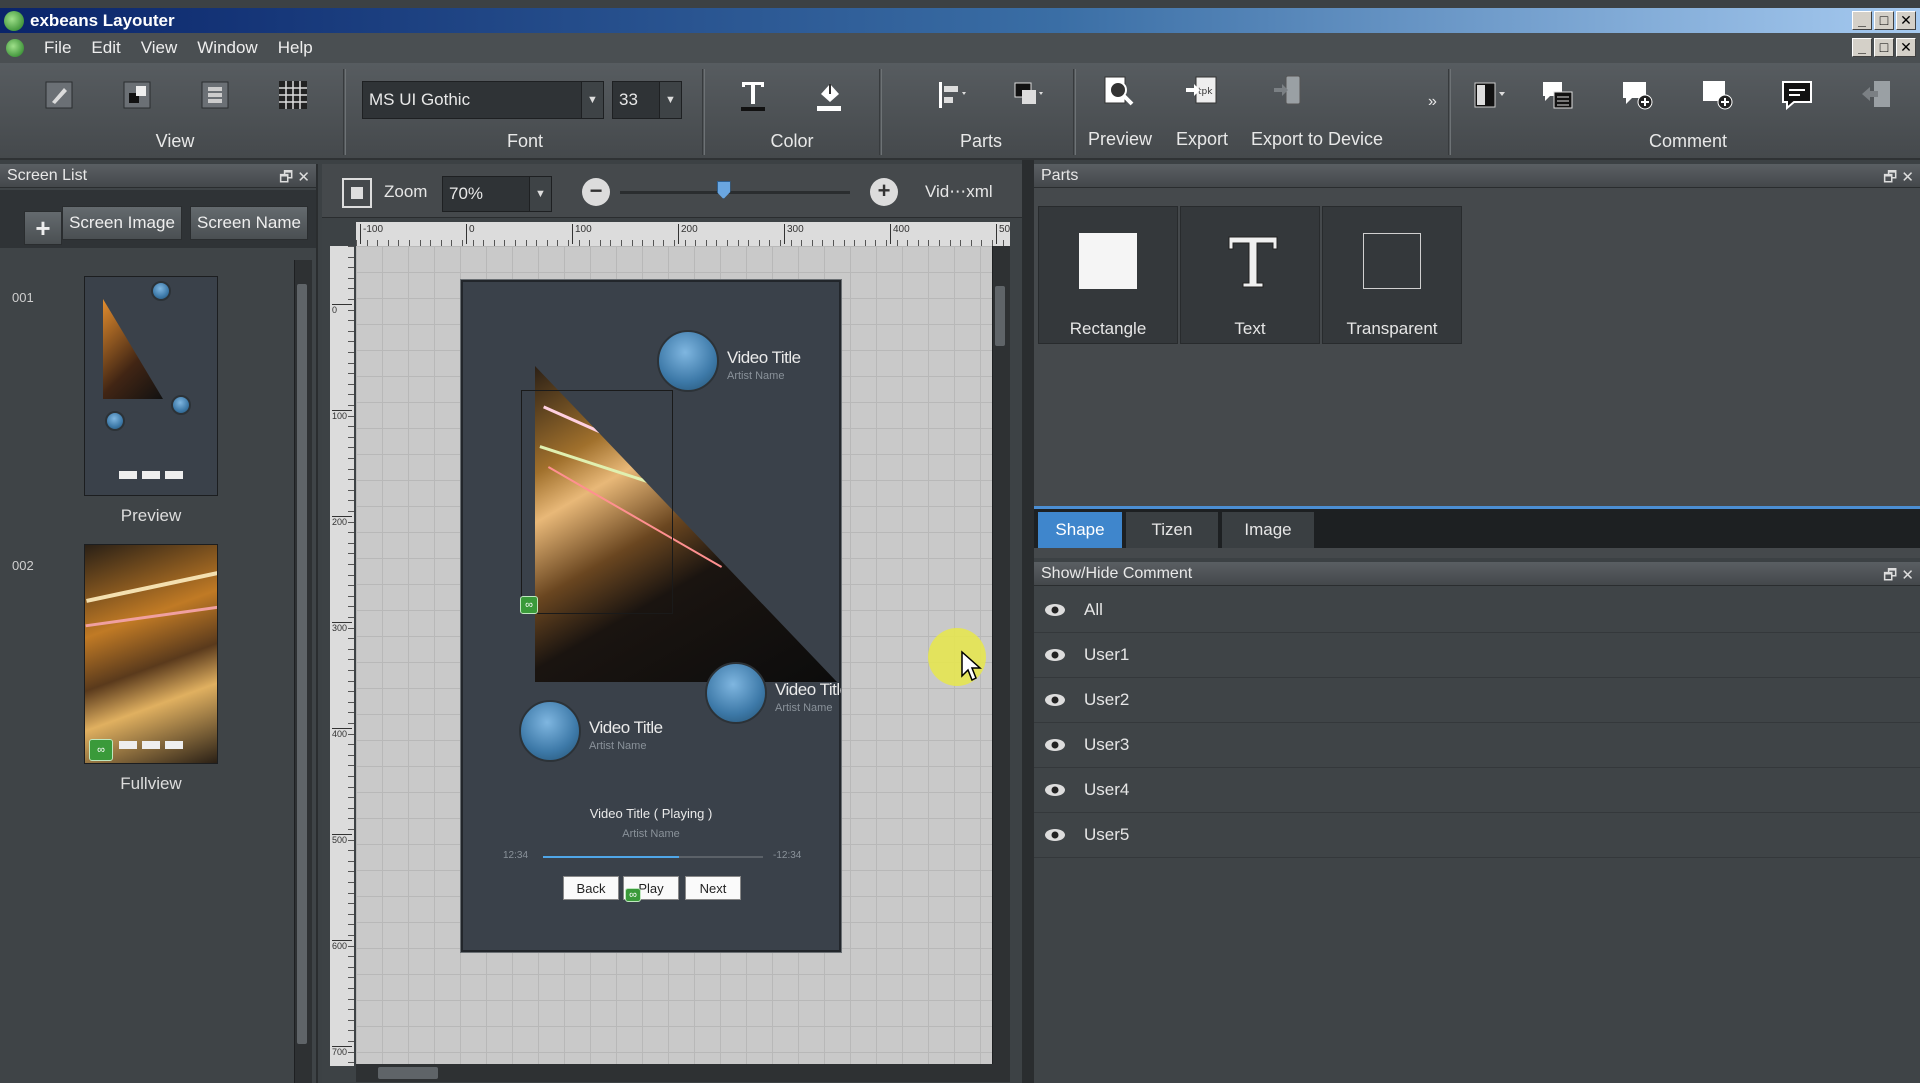 Image resolution: width=1920 pixels, height=1083 pixels. Describe the element at coordinates (105, 48) in the screenshot. I see `menu-edit: Edit` at that location.